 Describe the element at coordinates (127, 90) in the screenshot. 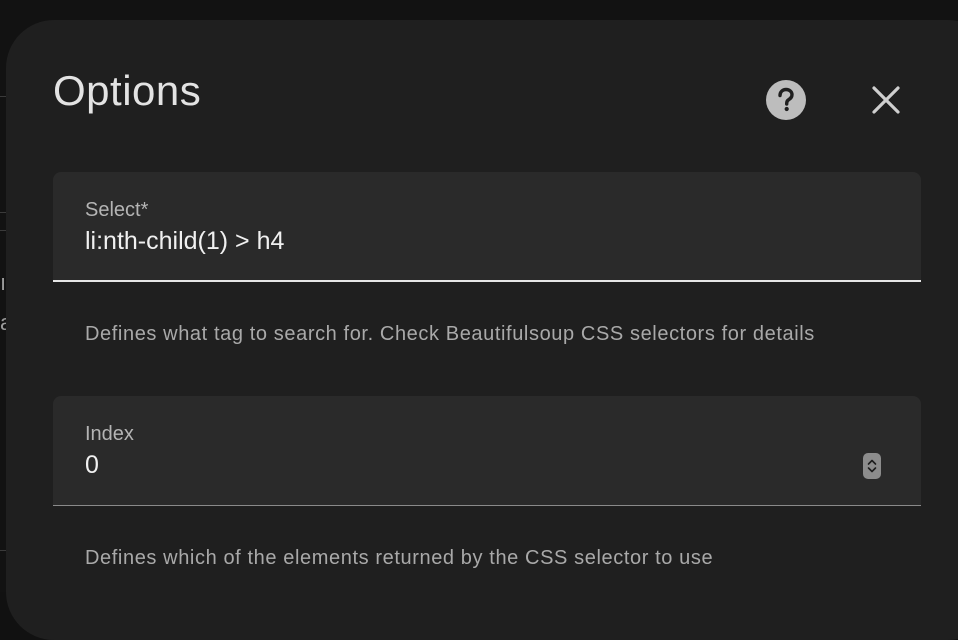

I see `dialog-title: Options` at that location.